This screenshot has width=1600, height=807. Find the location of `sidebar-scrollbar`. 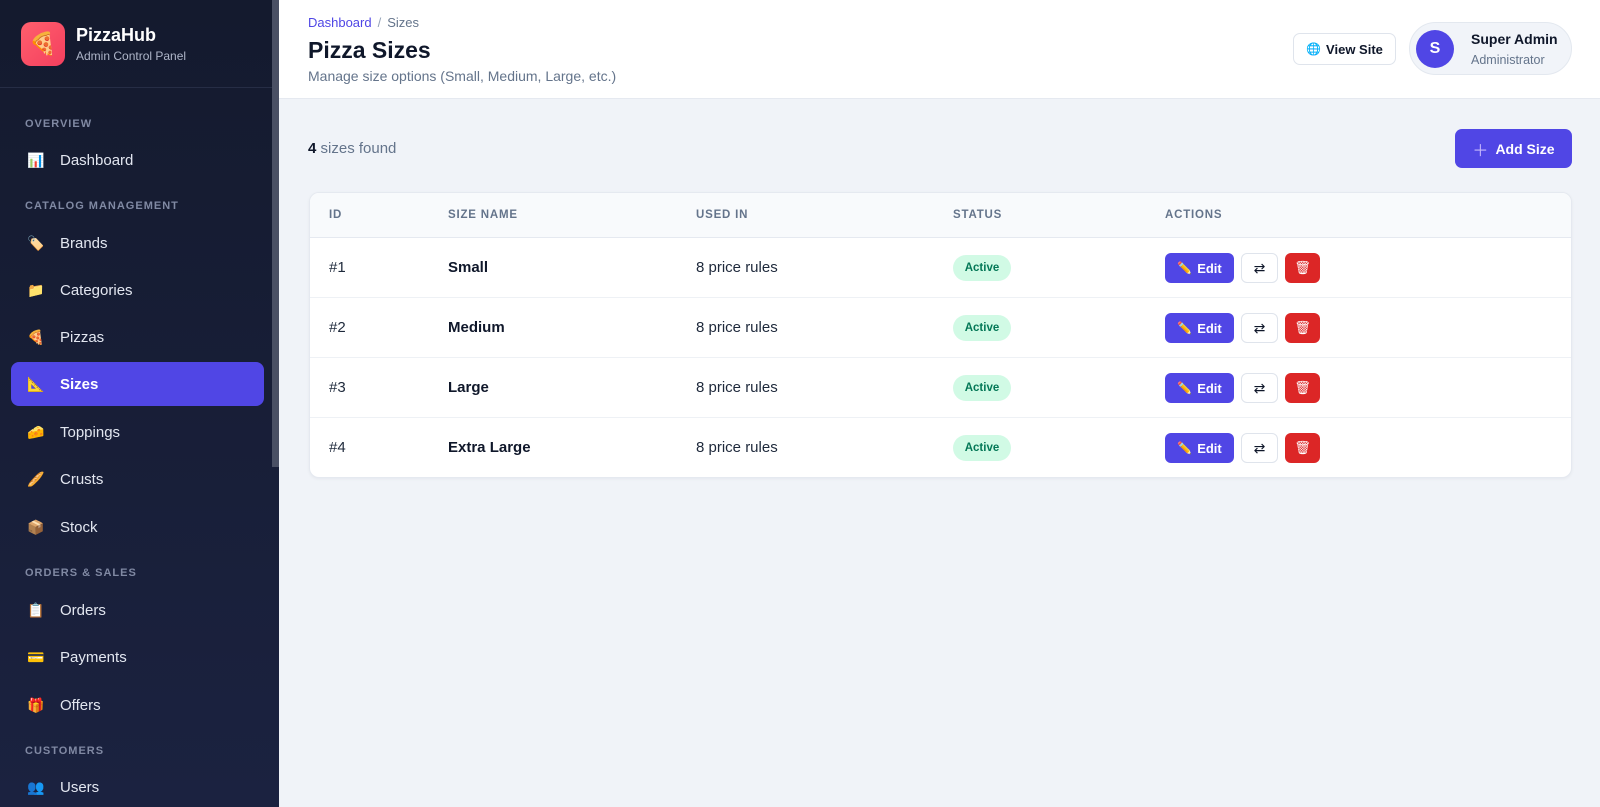

sidebar-scrollbar is located at coordinates (275, 233).